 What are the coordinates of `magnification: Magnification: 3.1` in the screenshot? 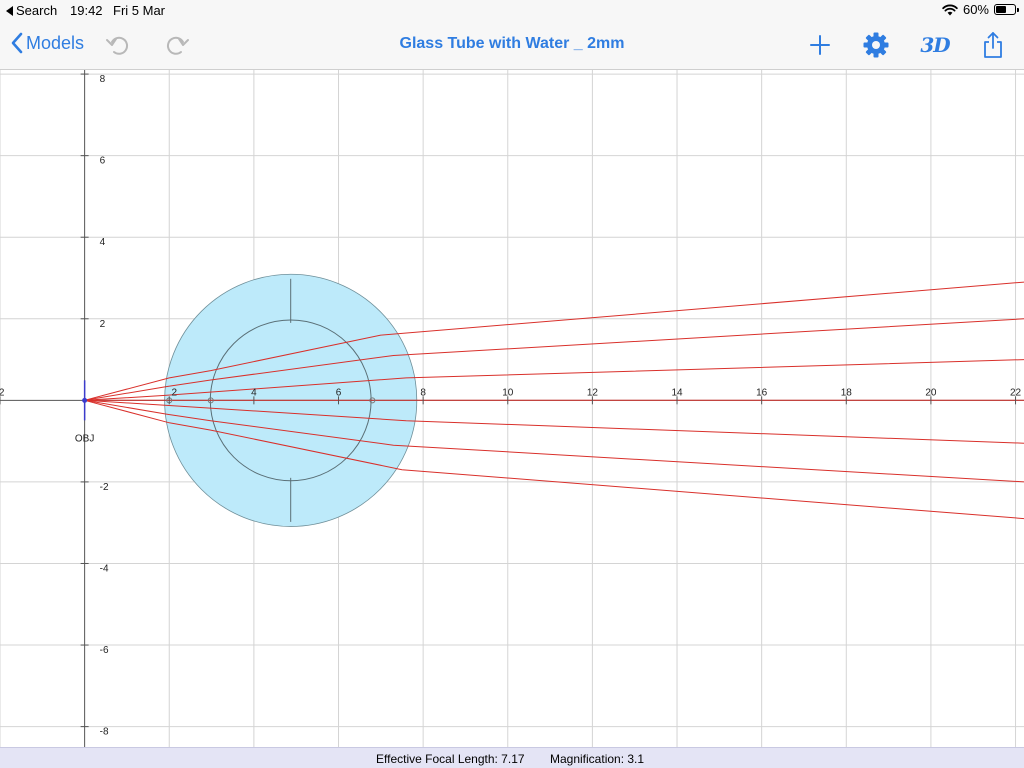 It's located at (597, 759).